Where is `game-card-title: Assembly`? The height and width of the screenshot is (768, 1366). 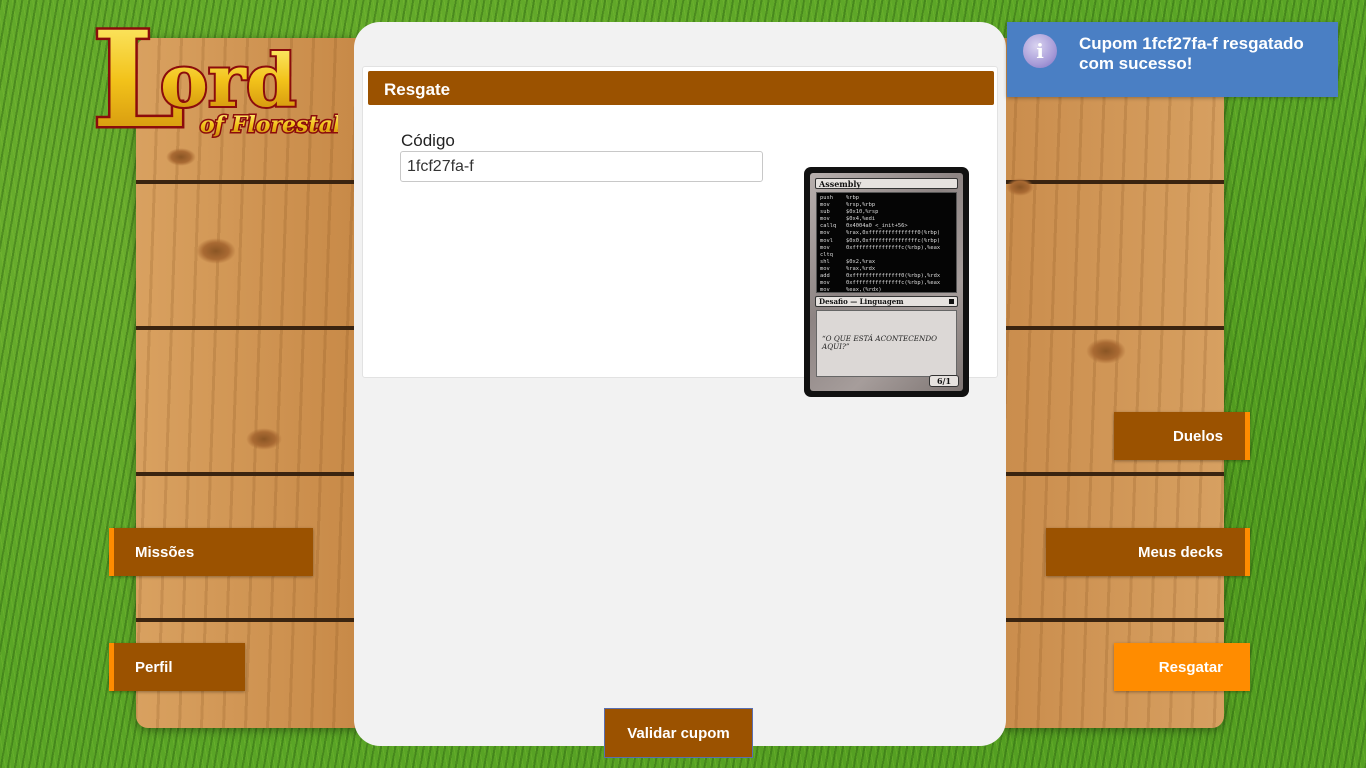
game-card-title: Assembly is located at coordinates (886, 183).